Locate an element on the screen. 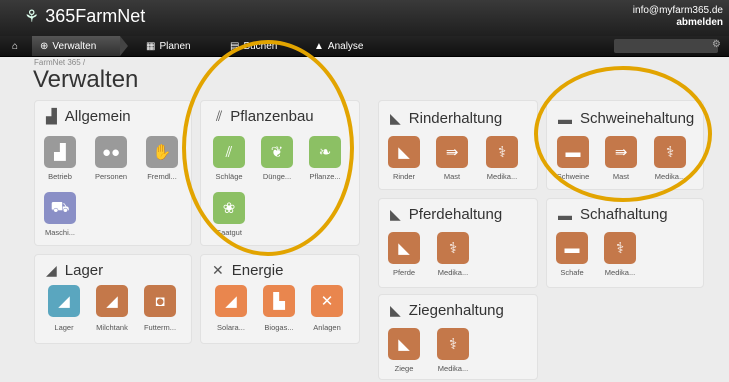 The width and height of the screenshot is (729, 382). plant-protection-icon: ❧ is located at coordinates (325, 152).